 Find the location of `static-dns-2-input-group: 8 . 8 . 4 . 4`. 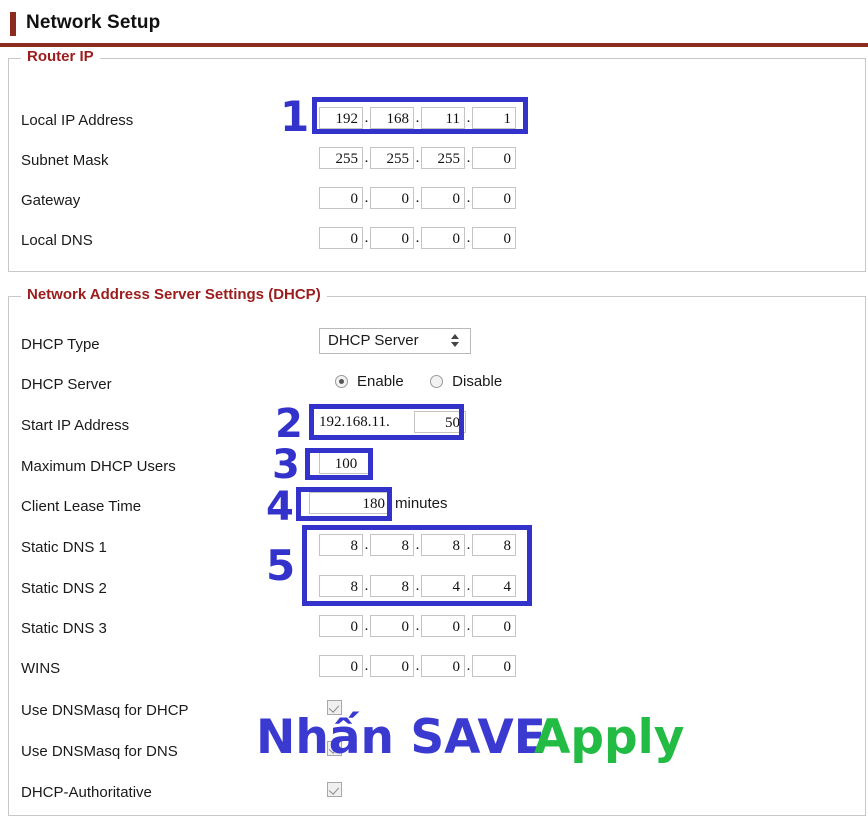

static-dns-2-input-group: 8 . 8 . 4 . 4 is located at coordinates (417, 586).